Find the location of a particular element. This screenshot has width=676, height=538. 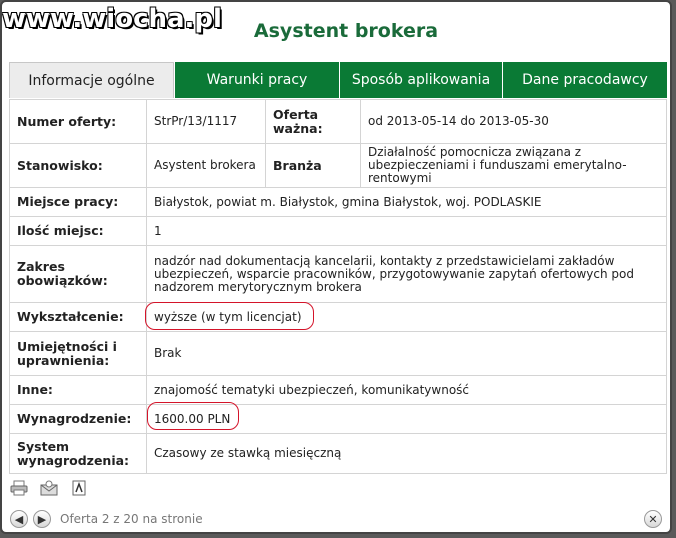

skills-label: Umiejętności i uprawnienia: is located at coordinates (78, 353).